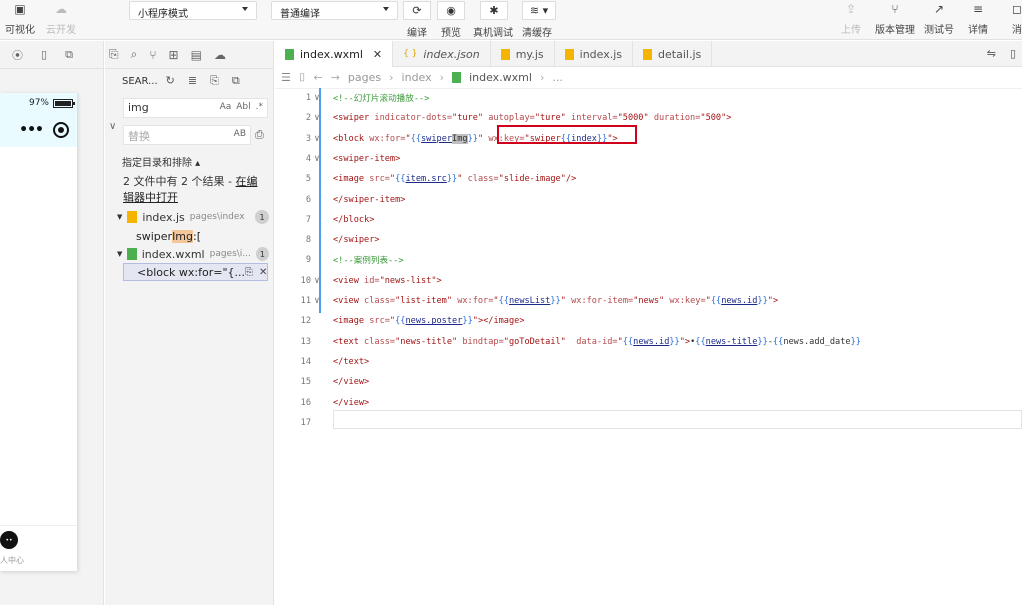 Image resolution: width=1022 pixels, height=605 pixels. Describe the element at coordinates (193, 254) in the screenshot. I see `result-file-index-wxml: ▼ index.wxml pages\i... 1` at that location.